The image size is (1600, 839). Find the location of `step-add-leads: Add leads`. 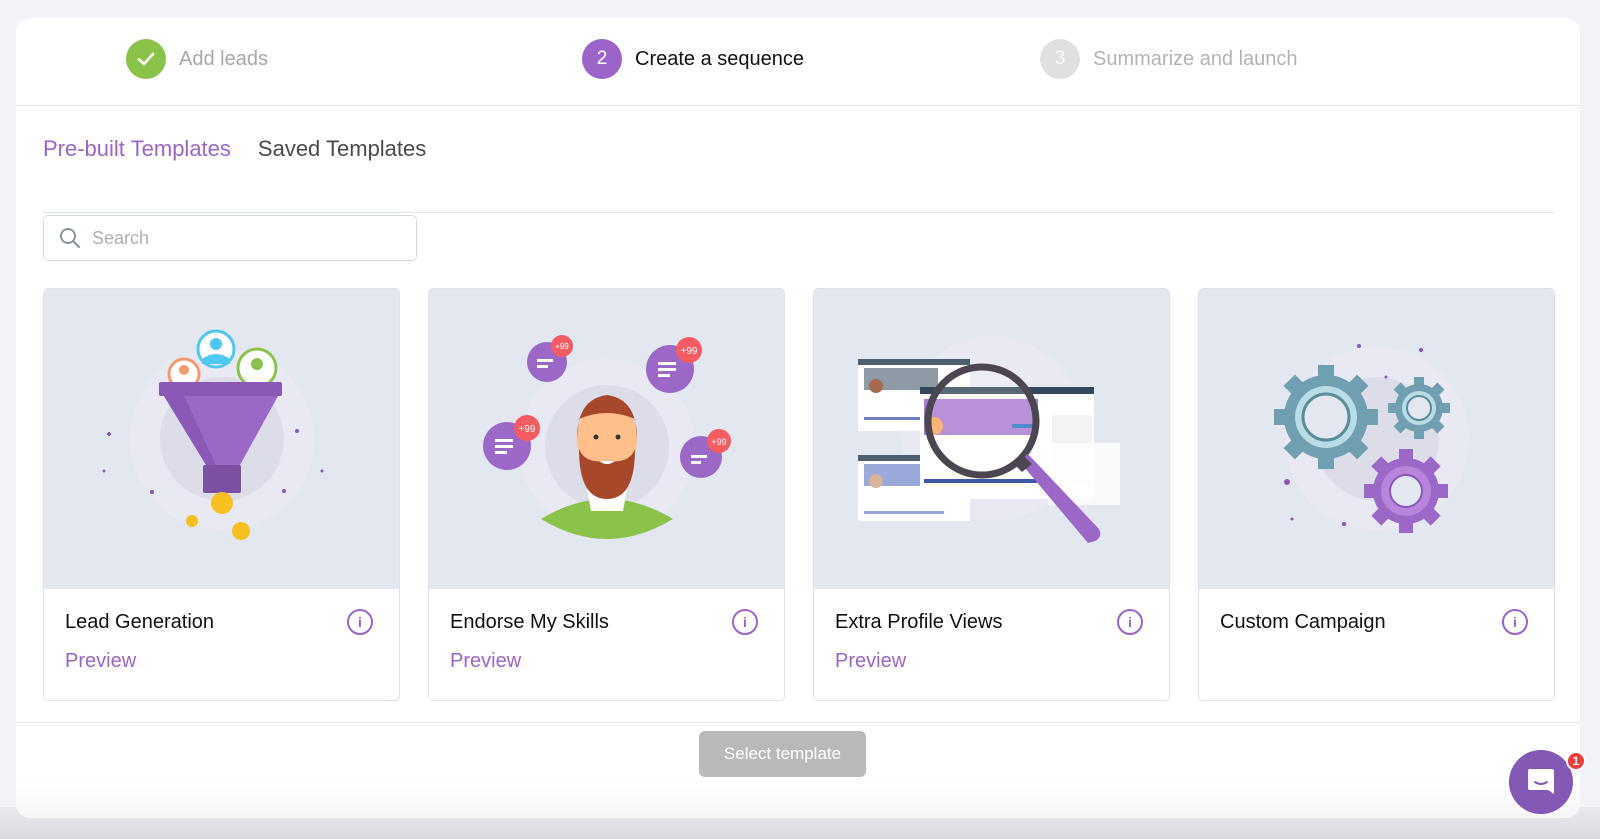

step-add-leads: Add leads is located at coordinates (197, 59).